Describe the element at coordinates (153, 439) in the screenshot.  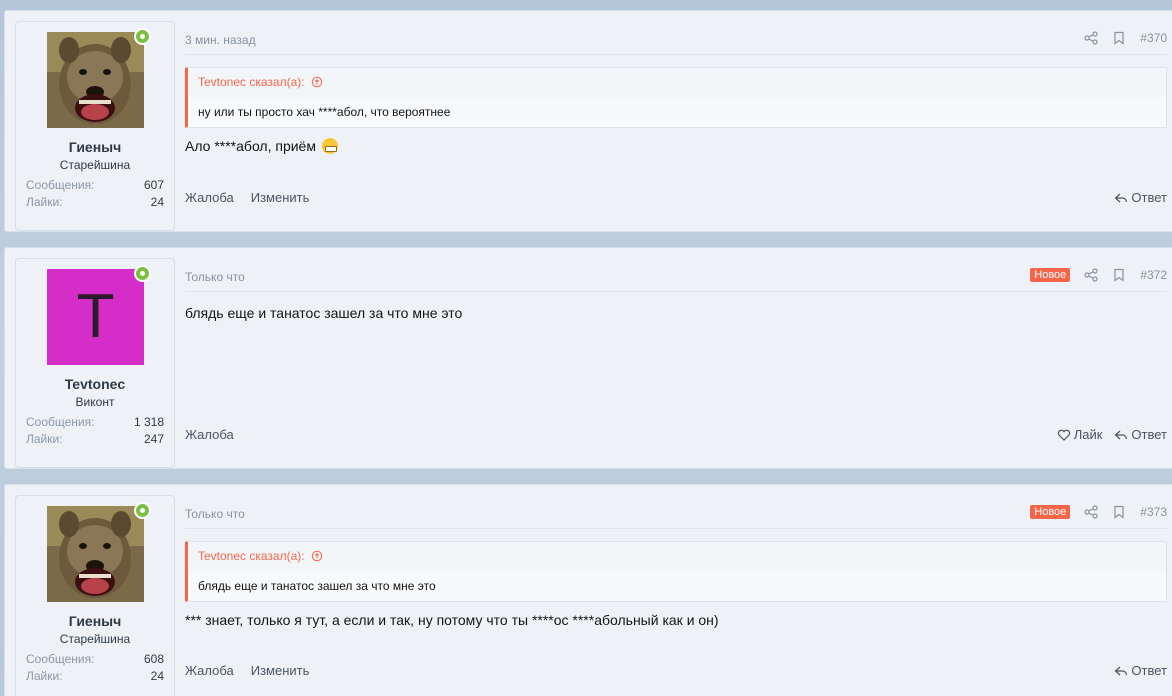
I see `likes-count: 247` at that location.